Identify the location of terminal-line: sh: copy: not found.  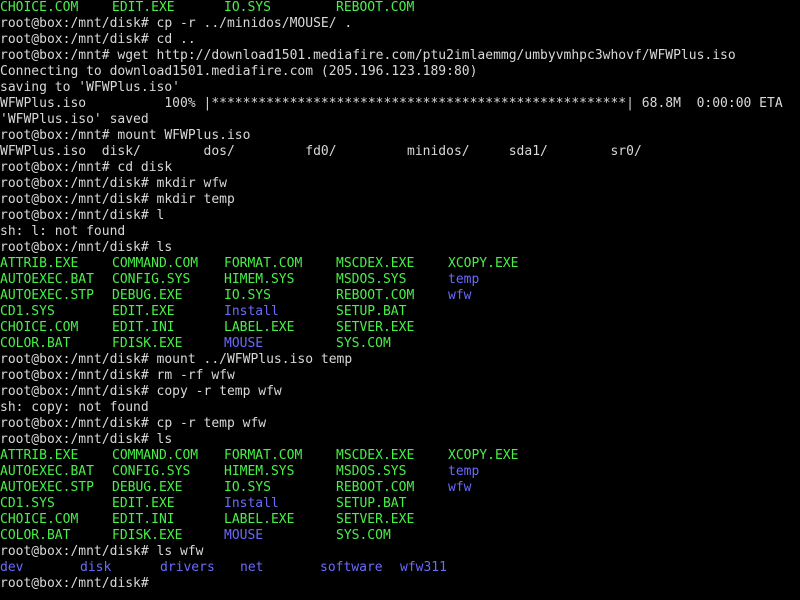
(400, 408).